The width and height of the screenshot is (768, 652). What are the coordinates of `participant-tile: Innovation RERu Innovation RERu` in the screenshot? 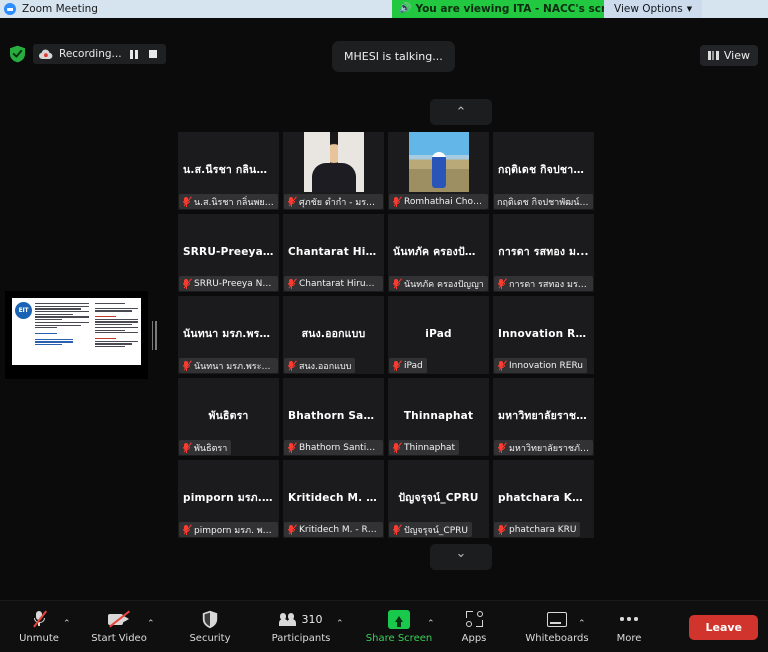 It's located at (543, 335).